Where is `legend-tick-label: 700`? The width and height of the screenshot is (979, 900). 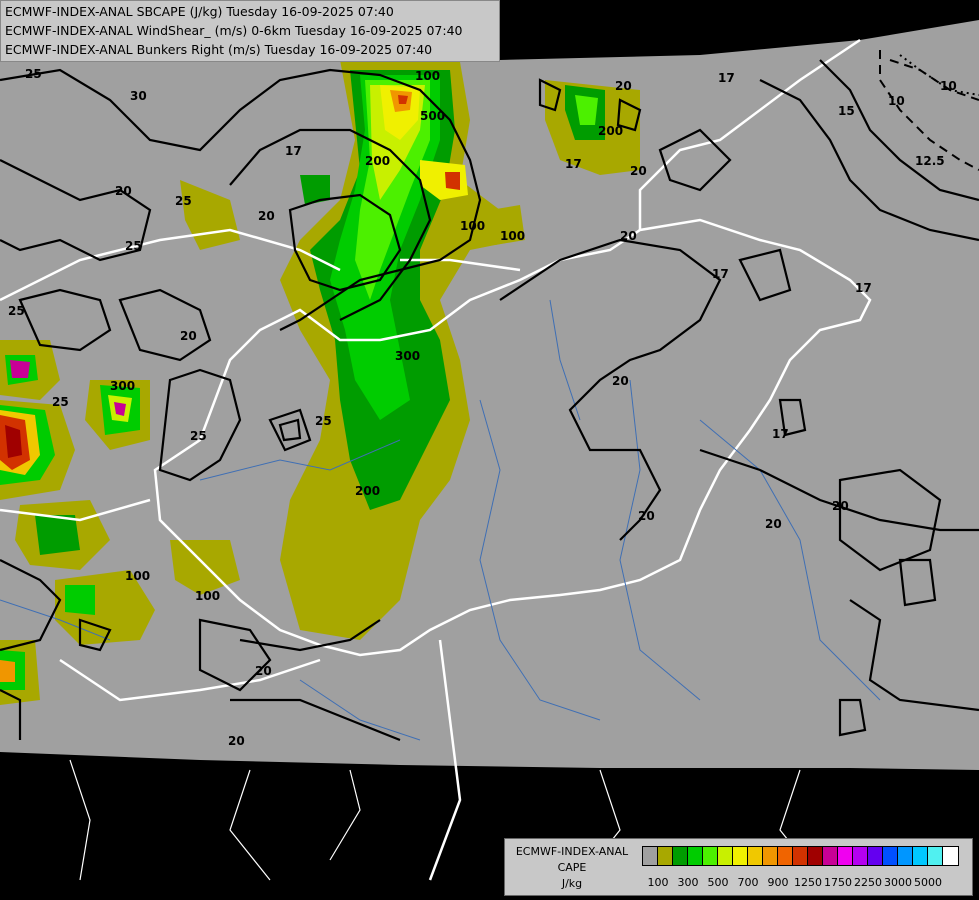 legend-tick-label: 700 is located at coordinates (748, 882).